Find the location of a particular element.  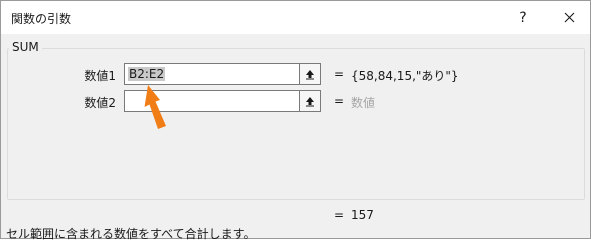

close-icon is located at coordinates (569, 17).